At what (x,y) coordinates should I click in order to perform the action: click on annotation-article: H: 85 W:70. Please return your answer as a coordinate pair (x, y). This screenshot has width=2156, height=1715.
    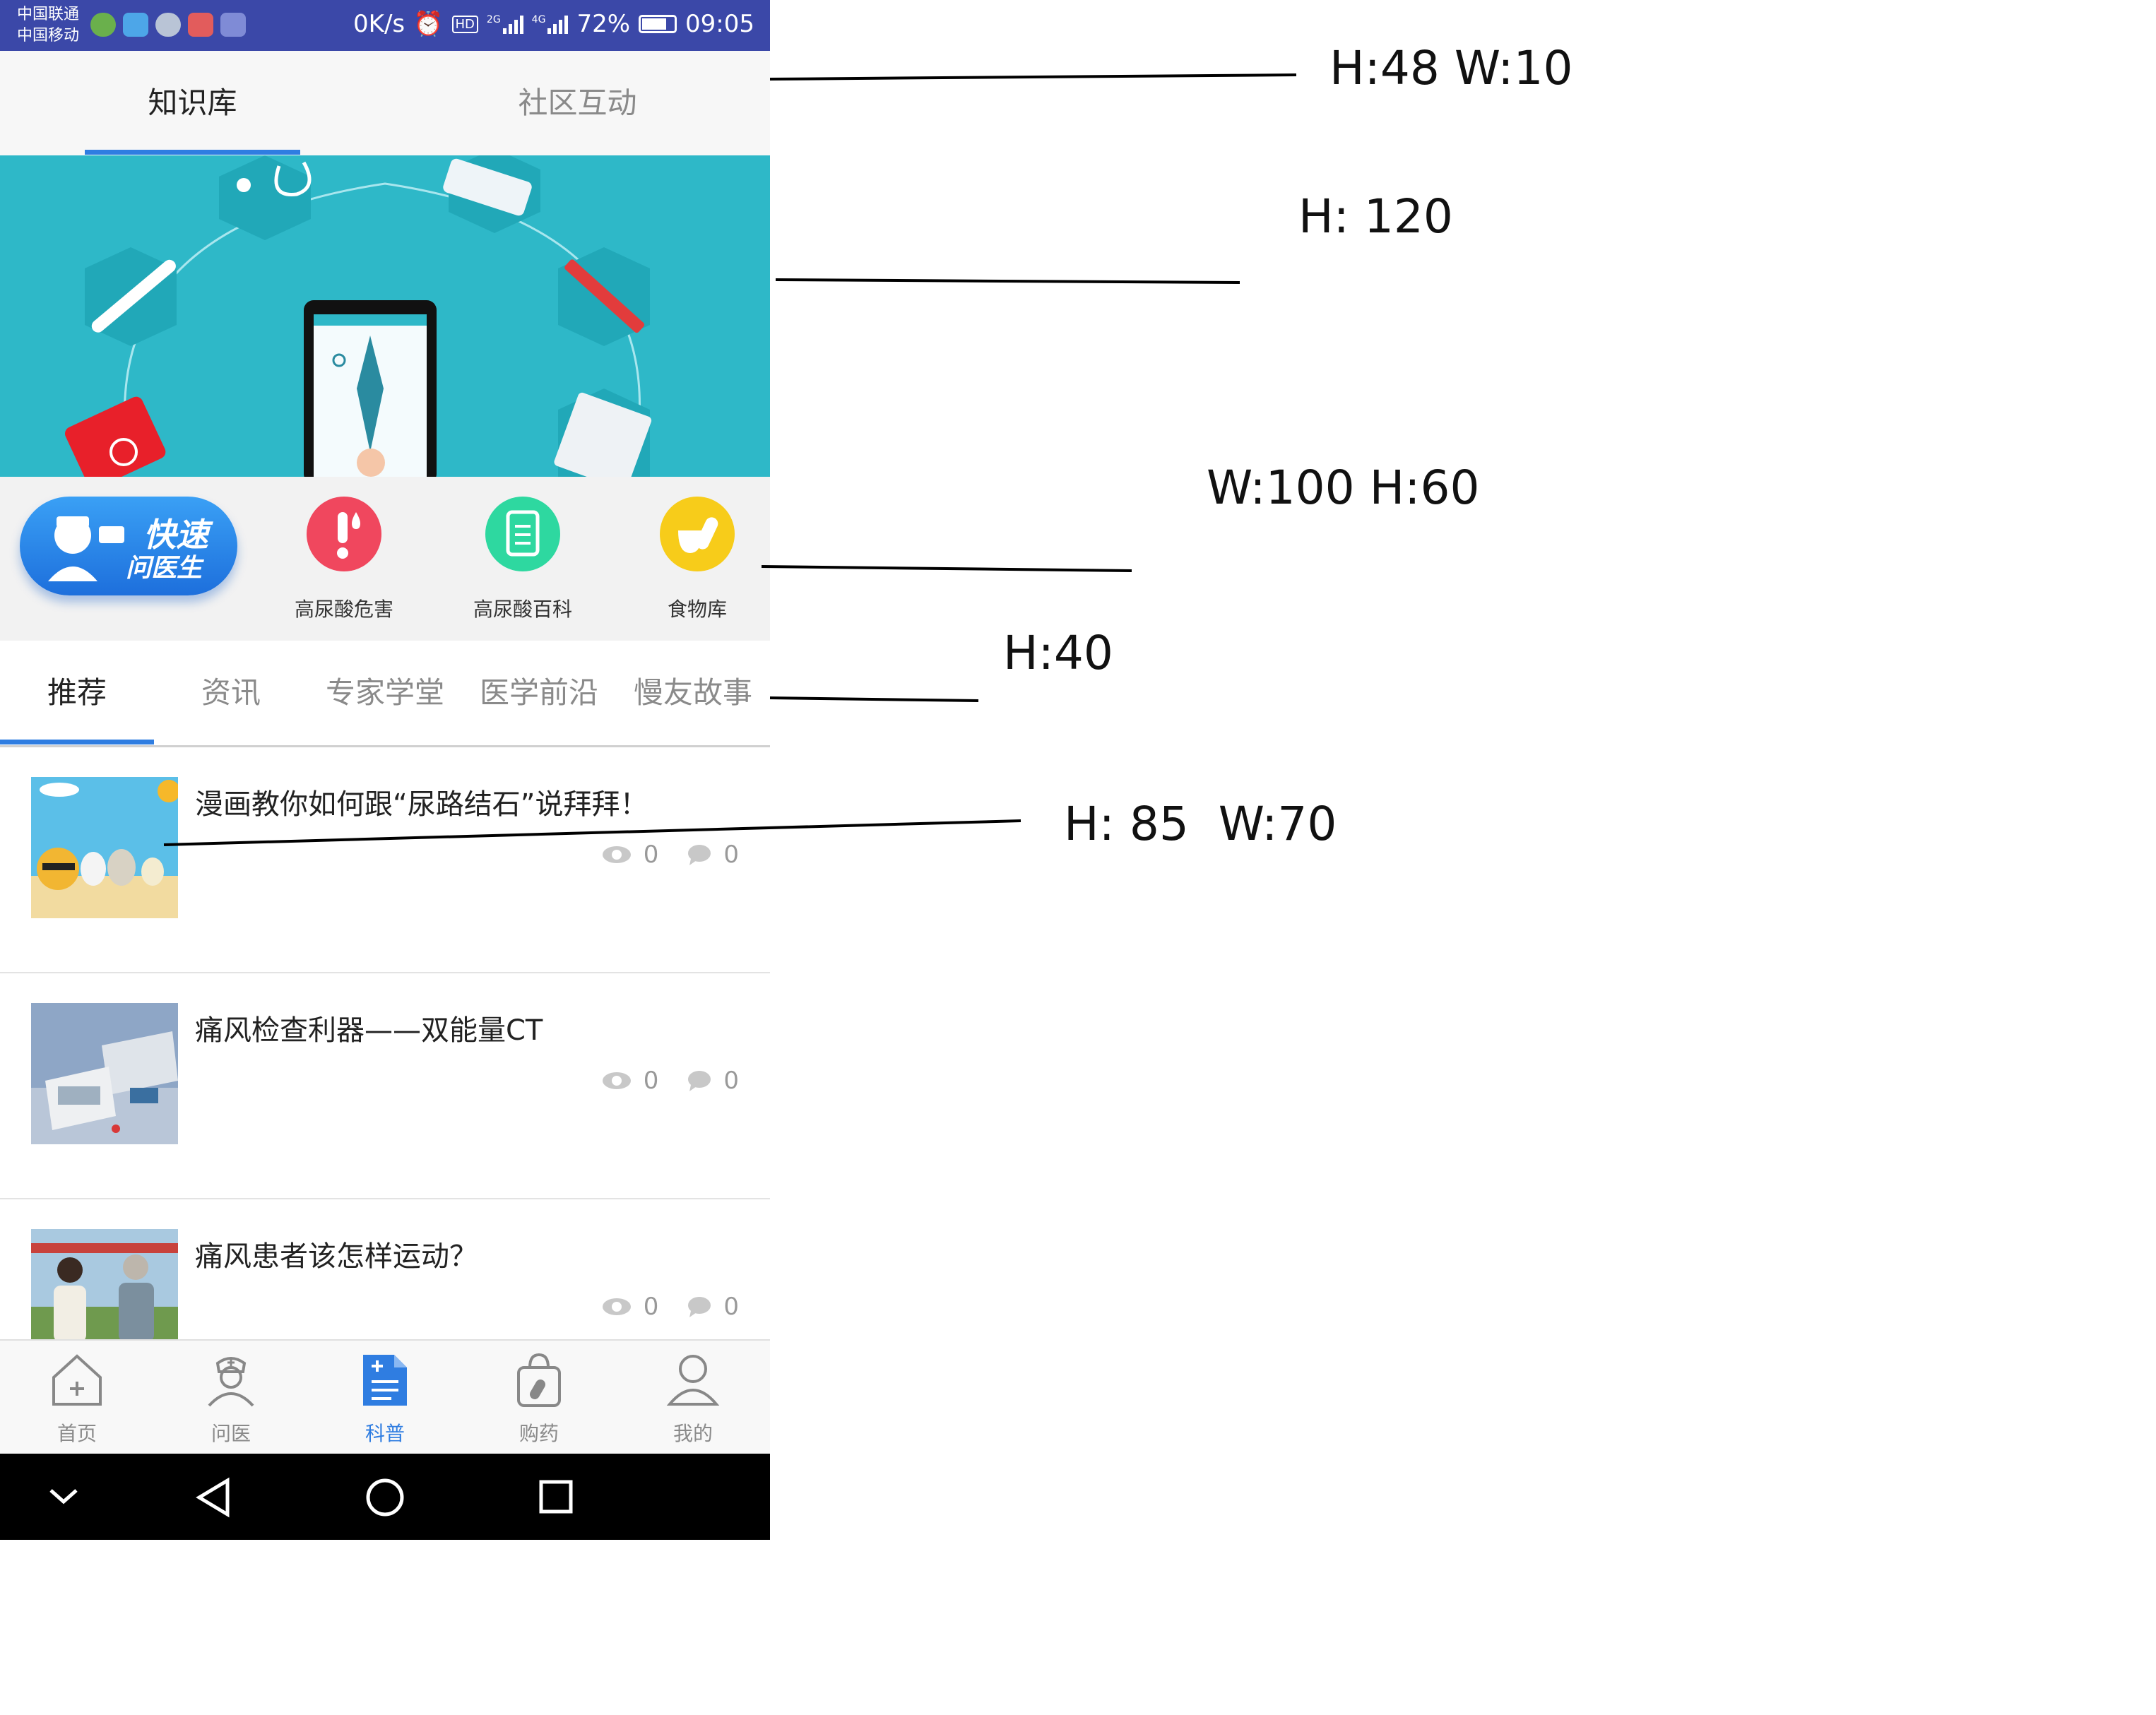
    Looking at the image, I should click on (1200, 824).